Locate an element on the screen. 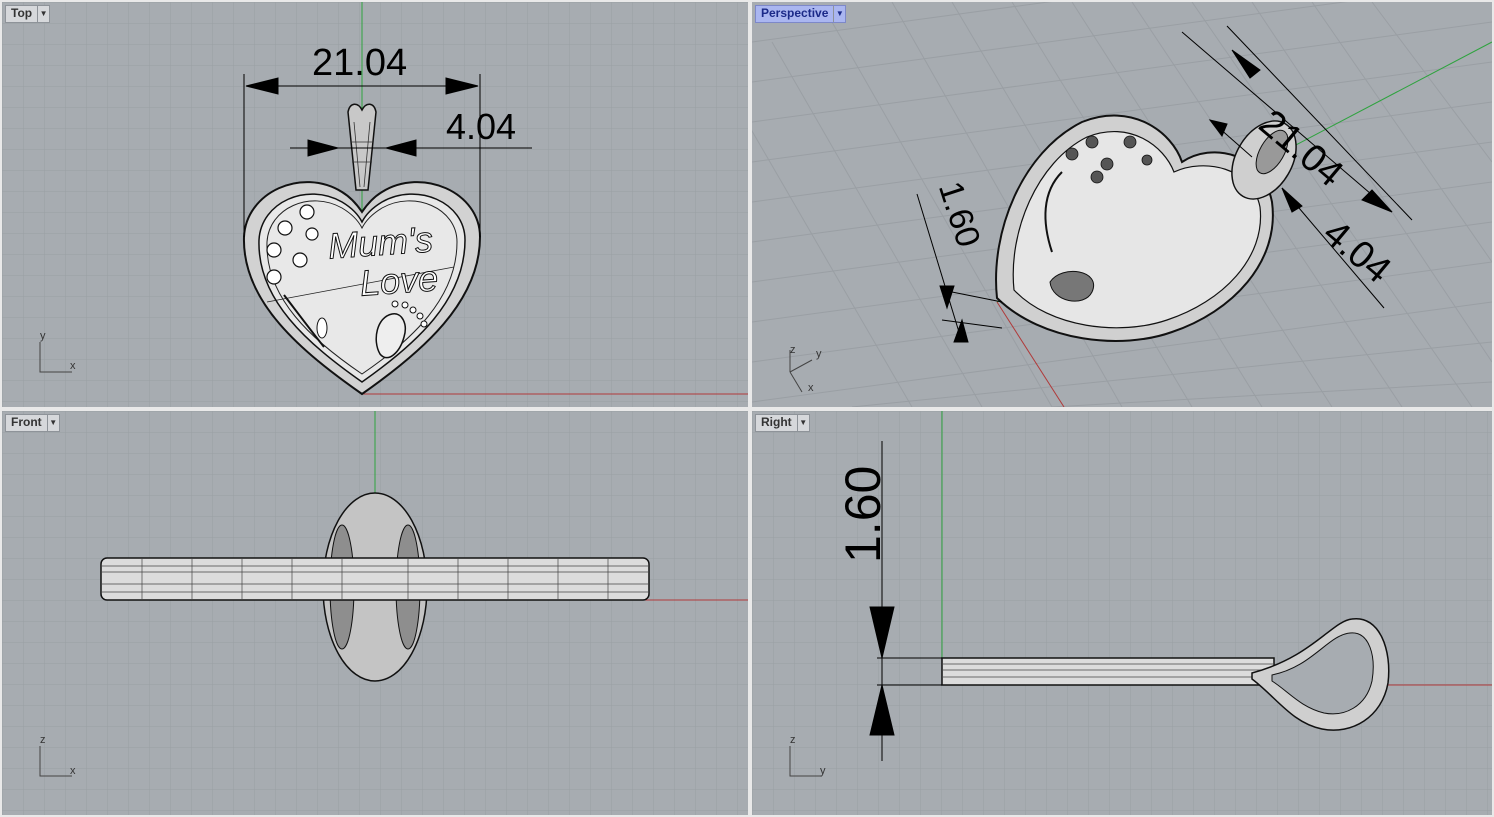 The width and height of the screenshot is (1494, 817). engraved-text-line2: Love is located at coordinates (399, 280).